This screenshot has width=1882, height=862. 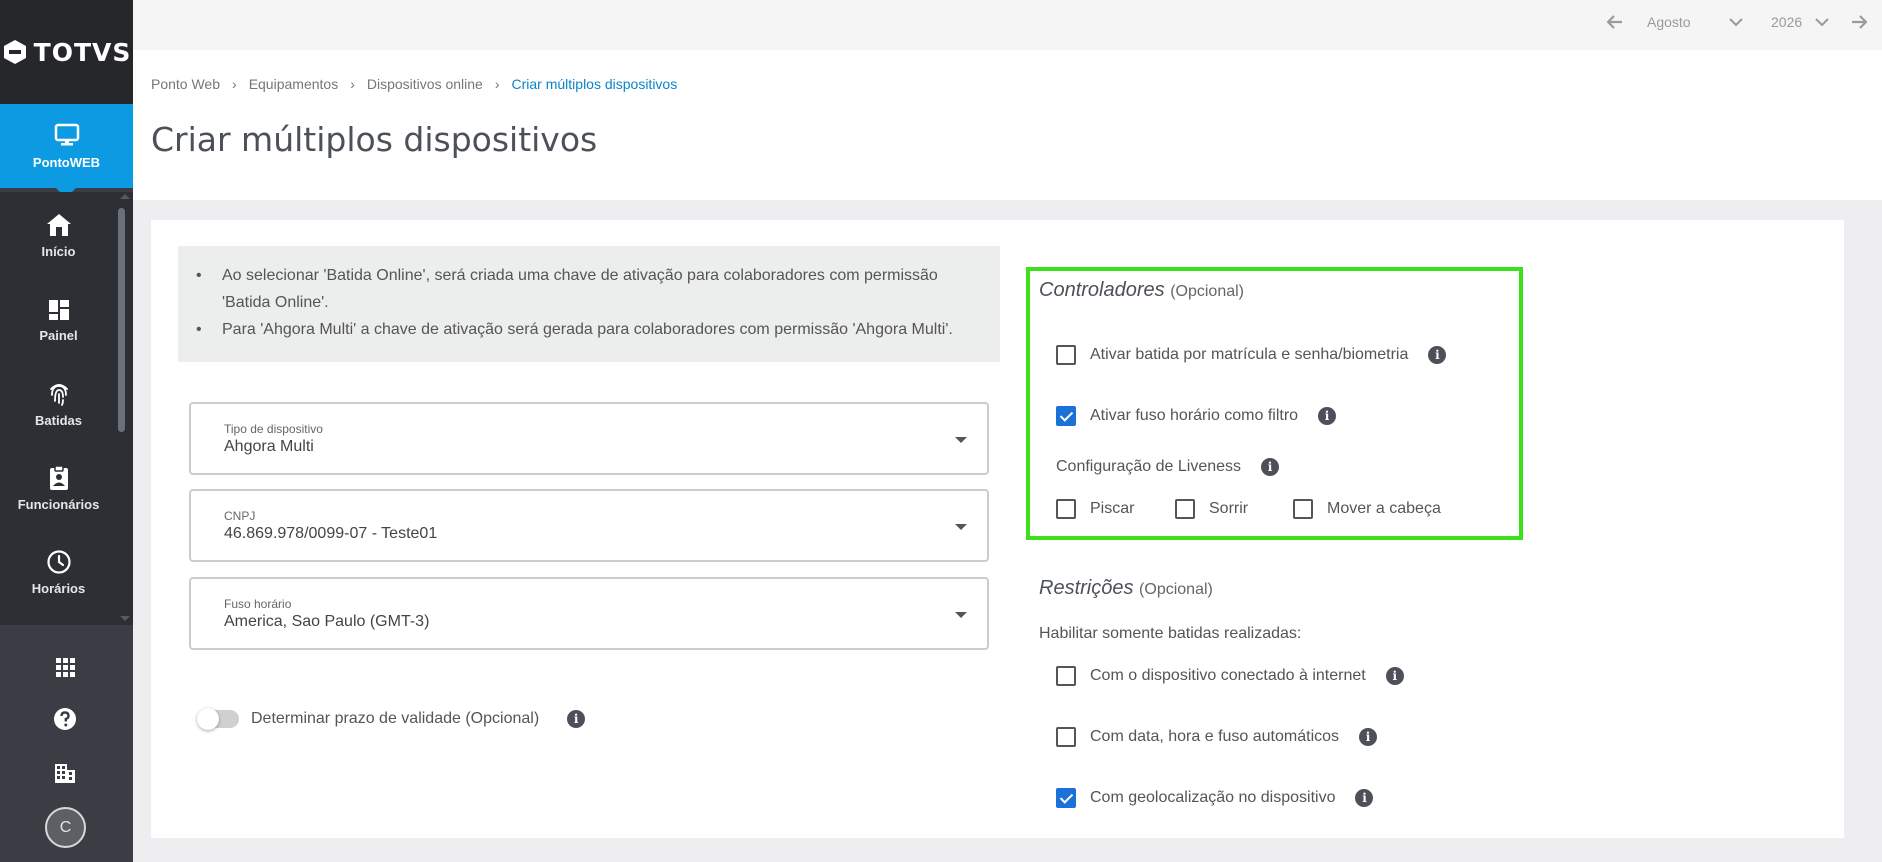 I want to click on section-title-text: Controladores, so click(x=1102, y=290).